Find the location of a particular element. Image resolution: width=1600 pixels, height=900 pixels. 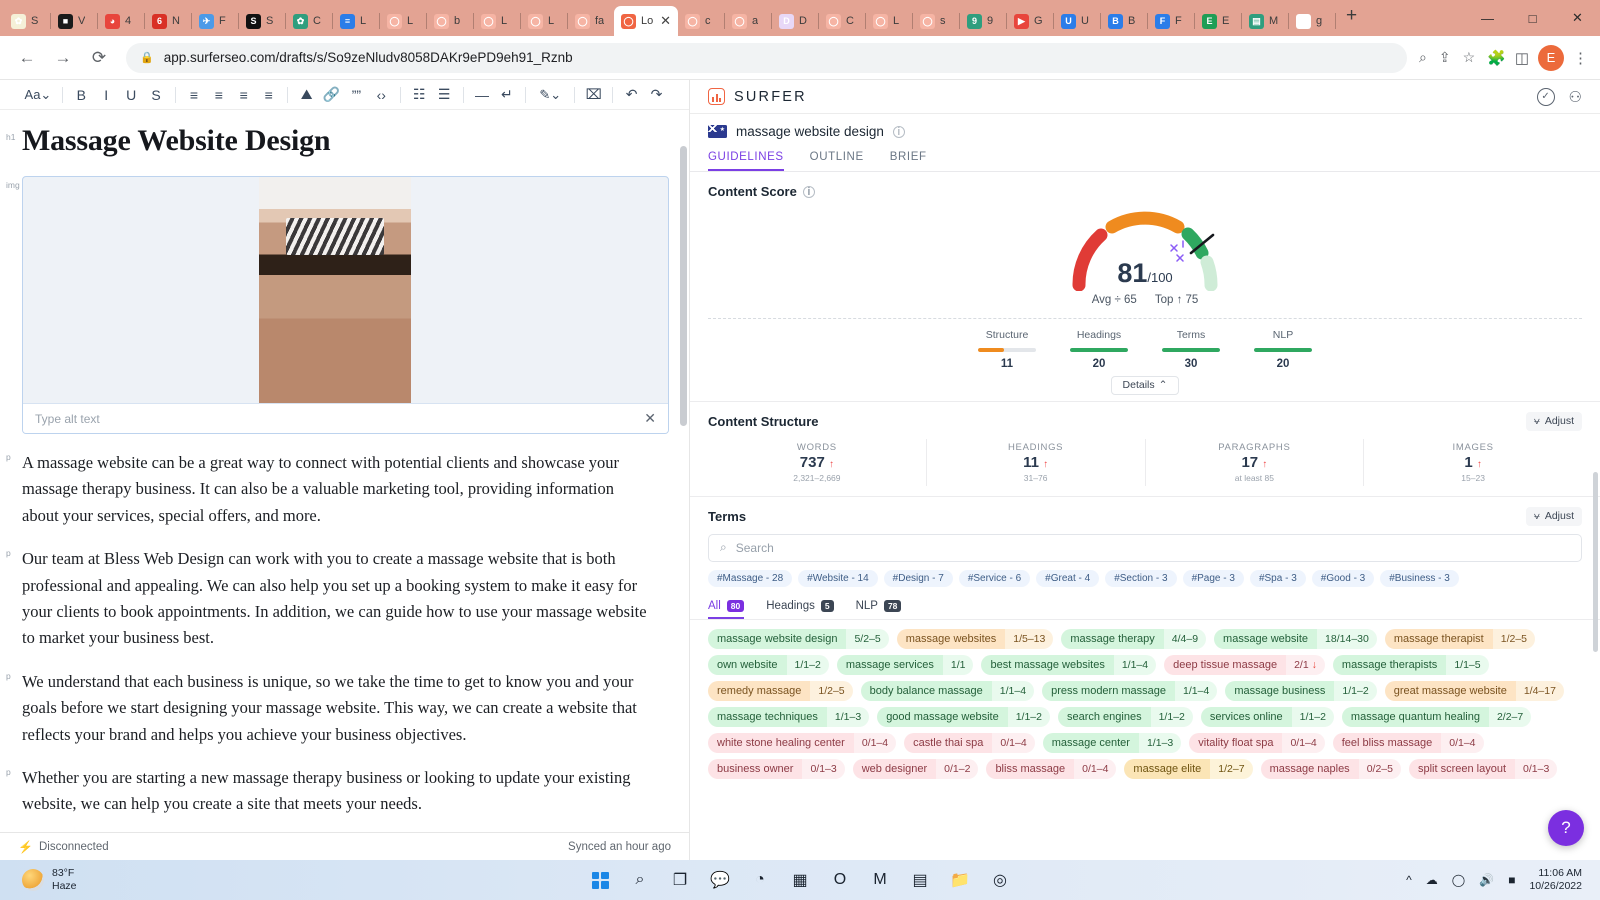

hashtag-chip: #Great - 4 is located at coordinates (1068, 578).